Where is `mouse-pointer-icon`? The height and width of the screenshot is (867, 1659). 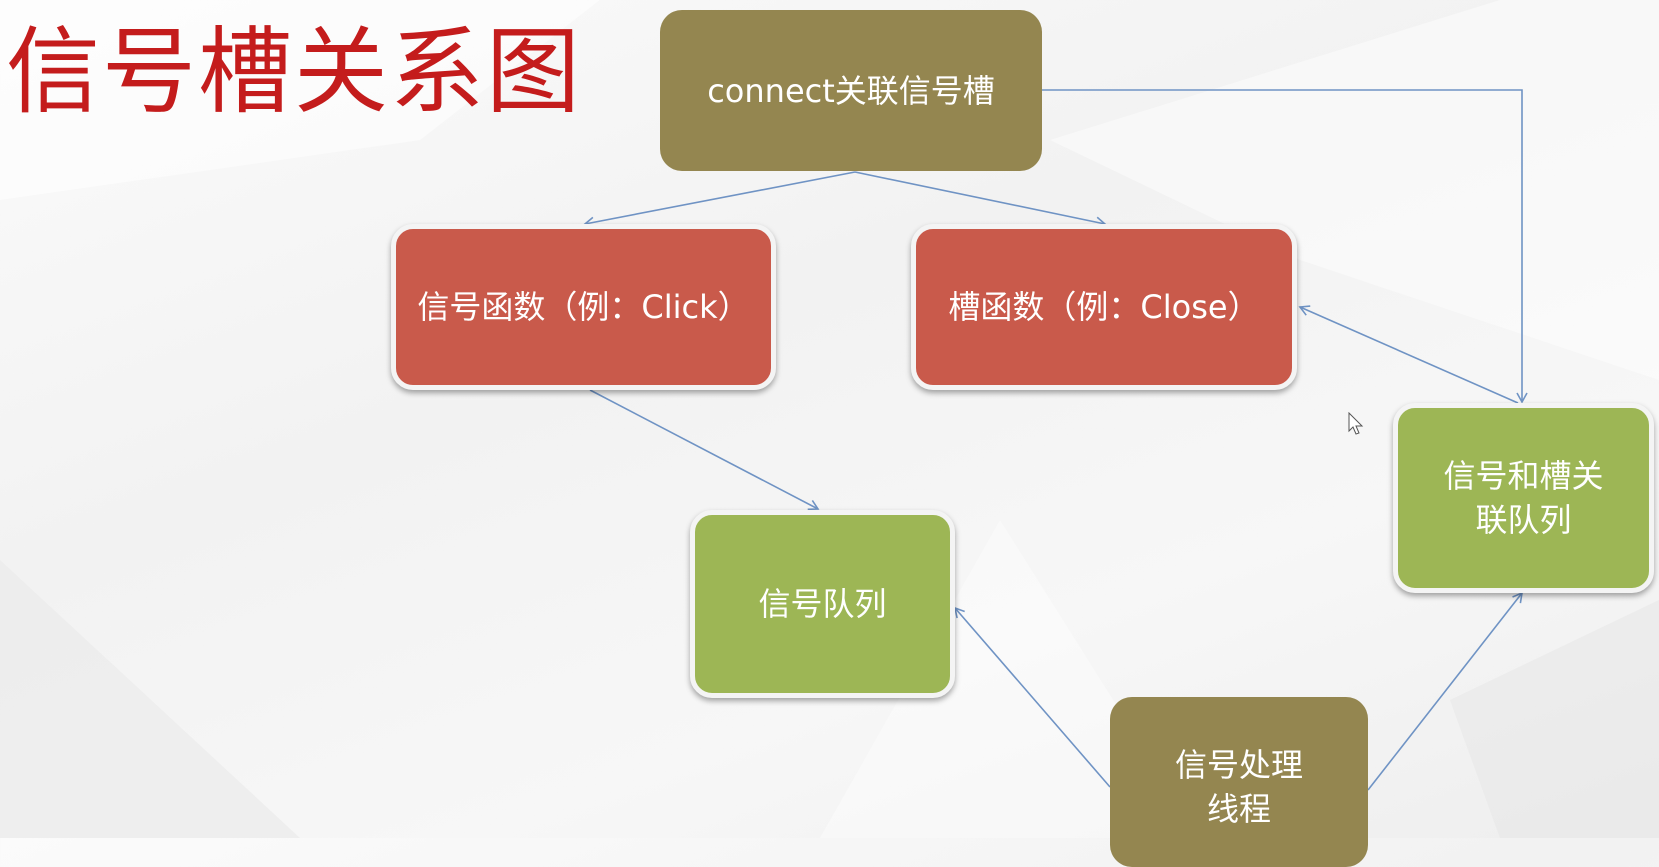
mouse-pointer-icon is located at coordinates (1356, 423).